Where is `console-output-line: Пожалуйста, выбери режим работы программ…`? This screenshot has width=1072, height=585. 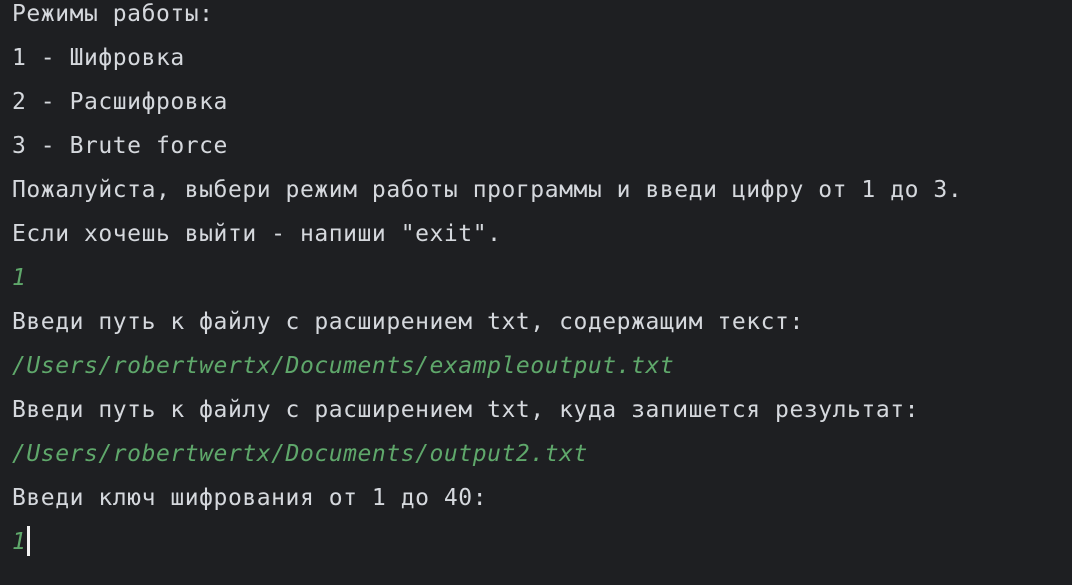
console-output-line: Пожалуйста, выбери режим работы программ… is located at coordinates (487, 190).